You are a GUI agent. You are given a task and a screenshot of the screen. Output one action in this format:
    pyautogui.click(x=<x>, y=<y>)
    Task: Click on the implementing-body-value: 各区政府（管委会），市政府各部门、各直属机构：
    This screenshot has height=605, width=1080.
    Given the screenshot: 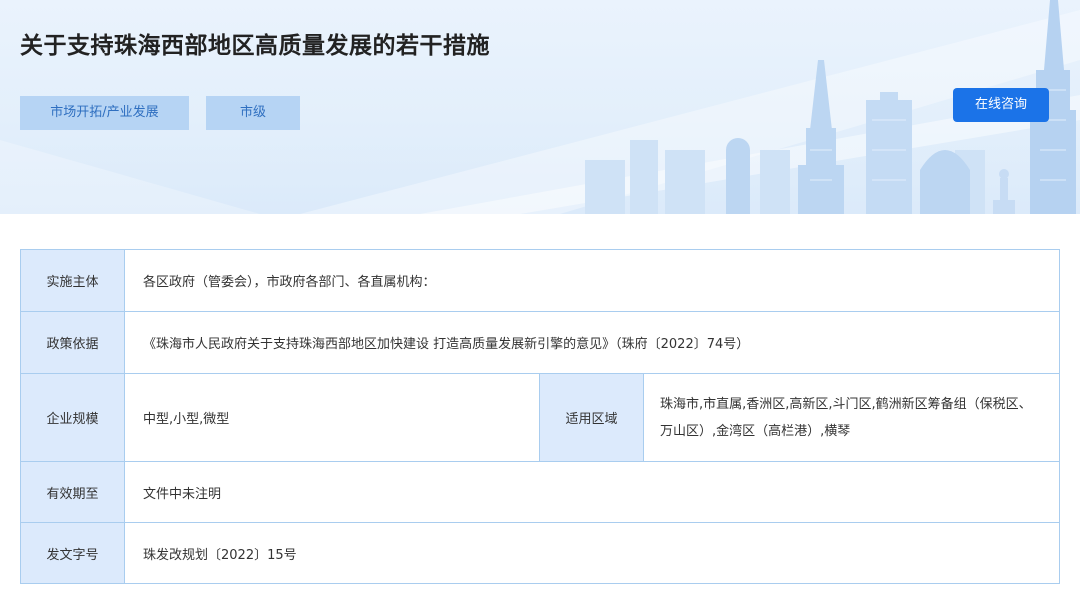 What is the action you would take?
    pyautogui.click(x=592, y=280)
    